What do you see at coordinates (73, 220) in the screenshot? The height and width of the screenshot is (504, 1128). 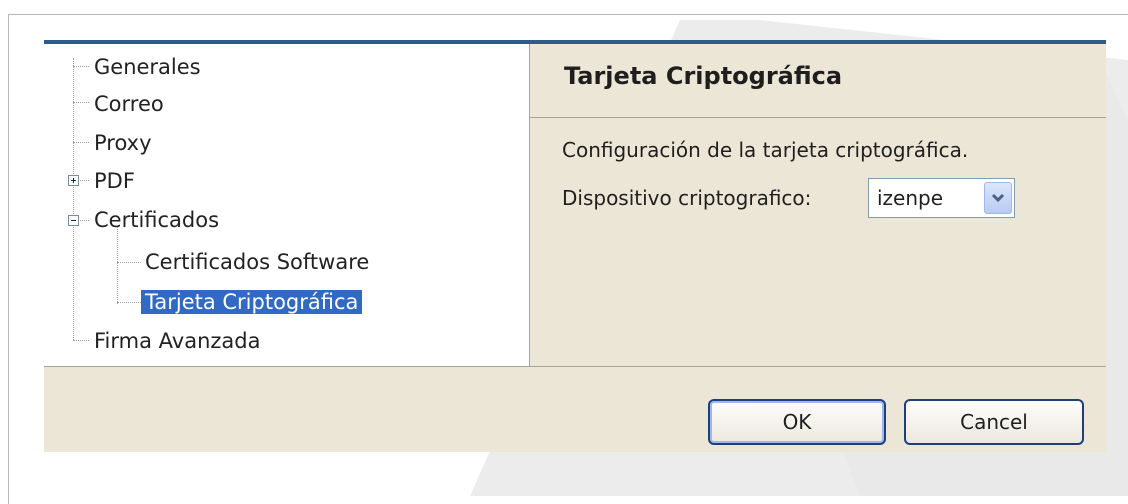 I see `minus-expander-icon` at bounding box center [73, 220].